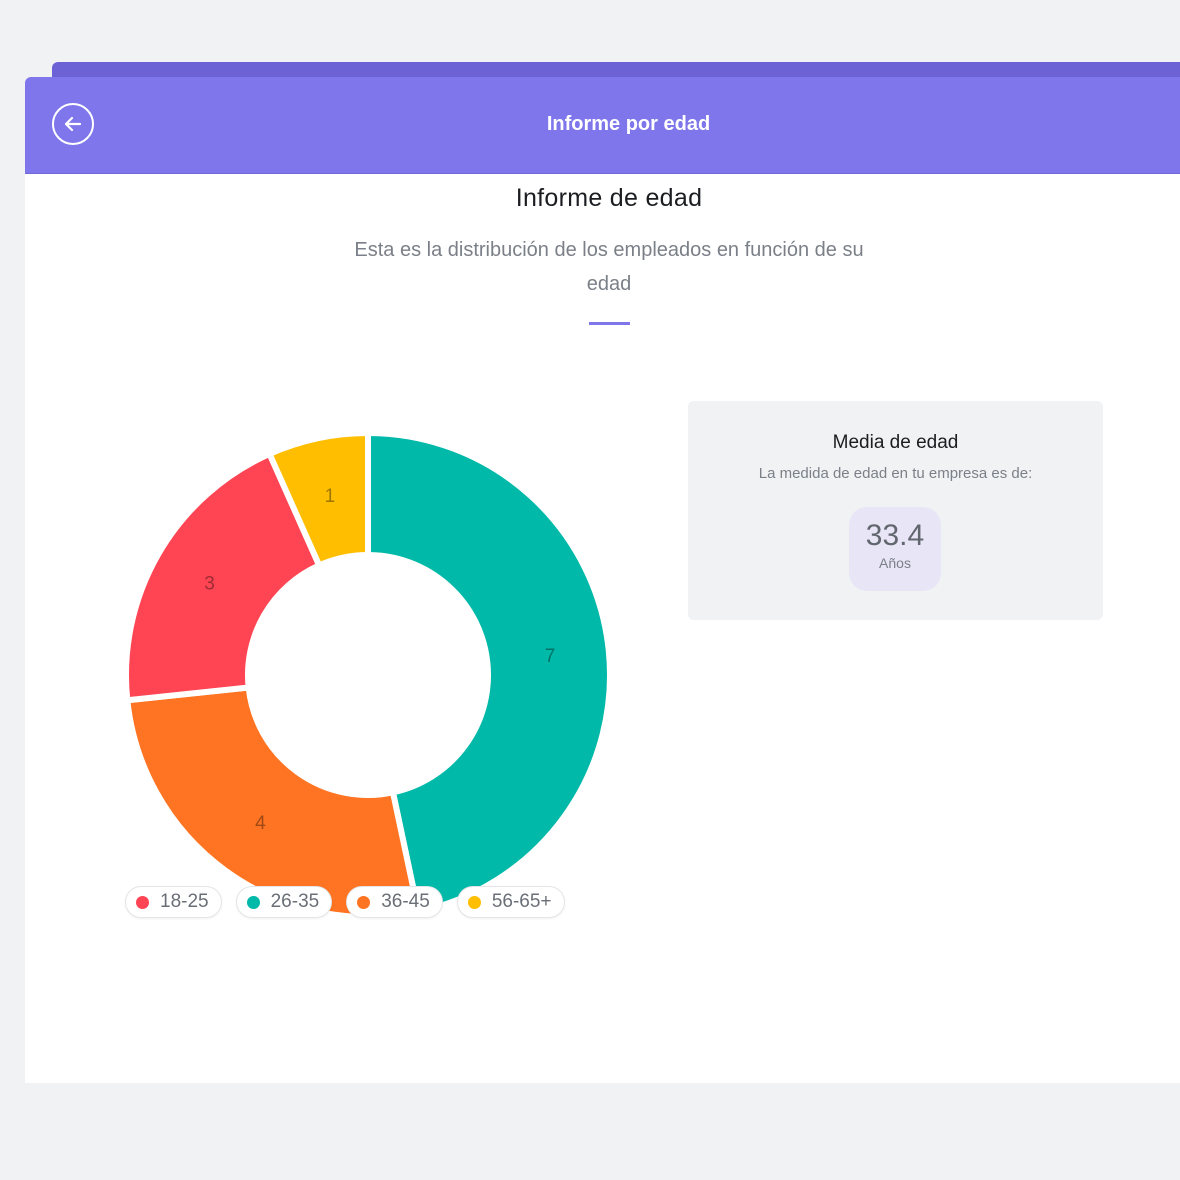 This screenshot has width=1180, height=1180. Describe the element at coordinates (895, 535) in the screenshot. I see `average-value: 33.4` at that location.